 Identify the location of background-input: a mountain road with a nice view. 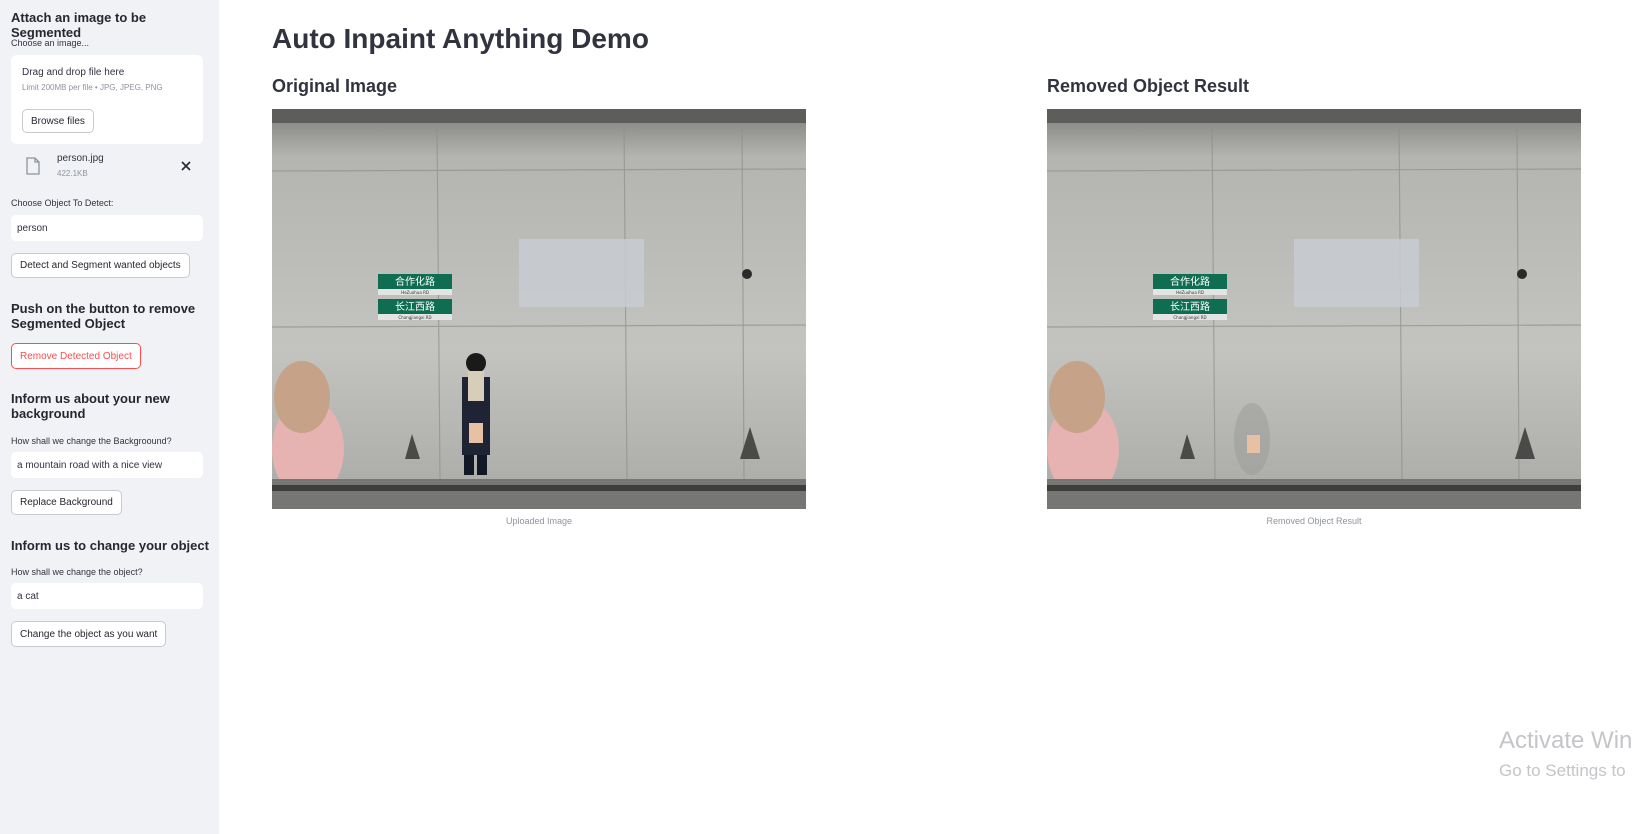
(107, 465).